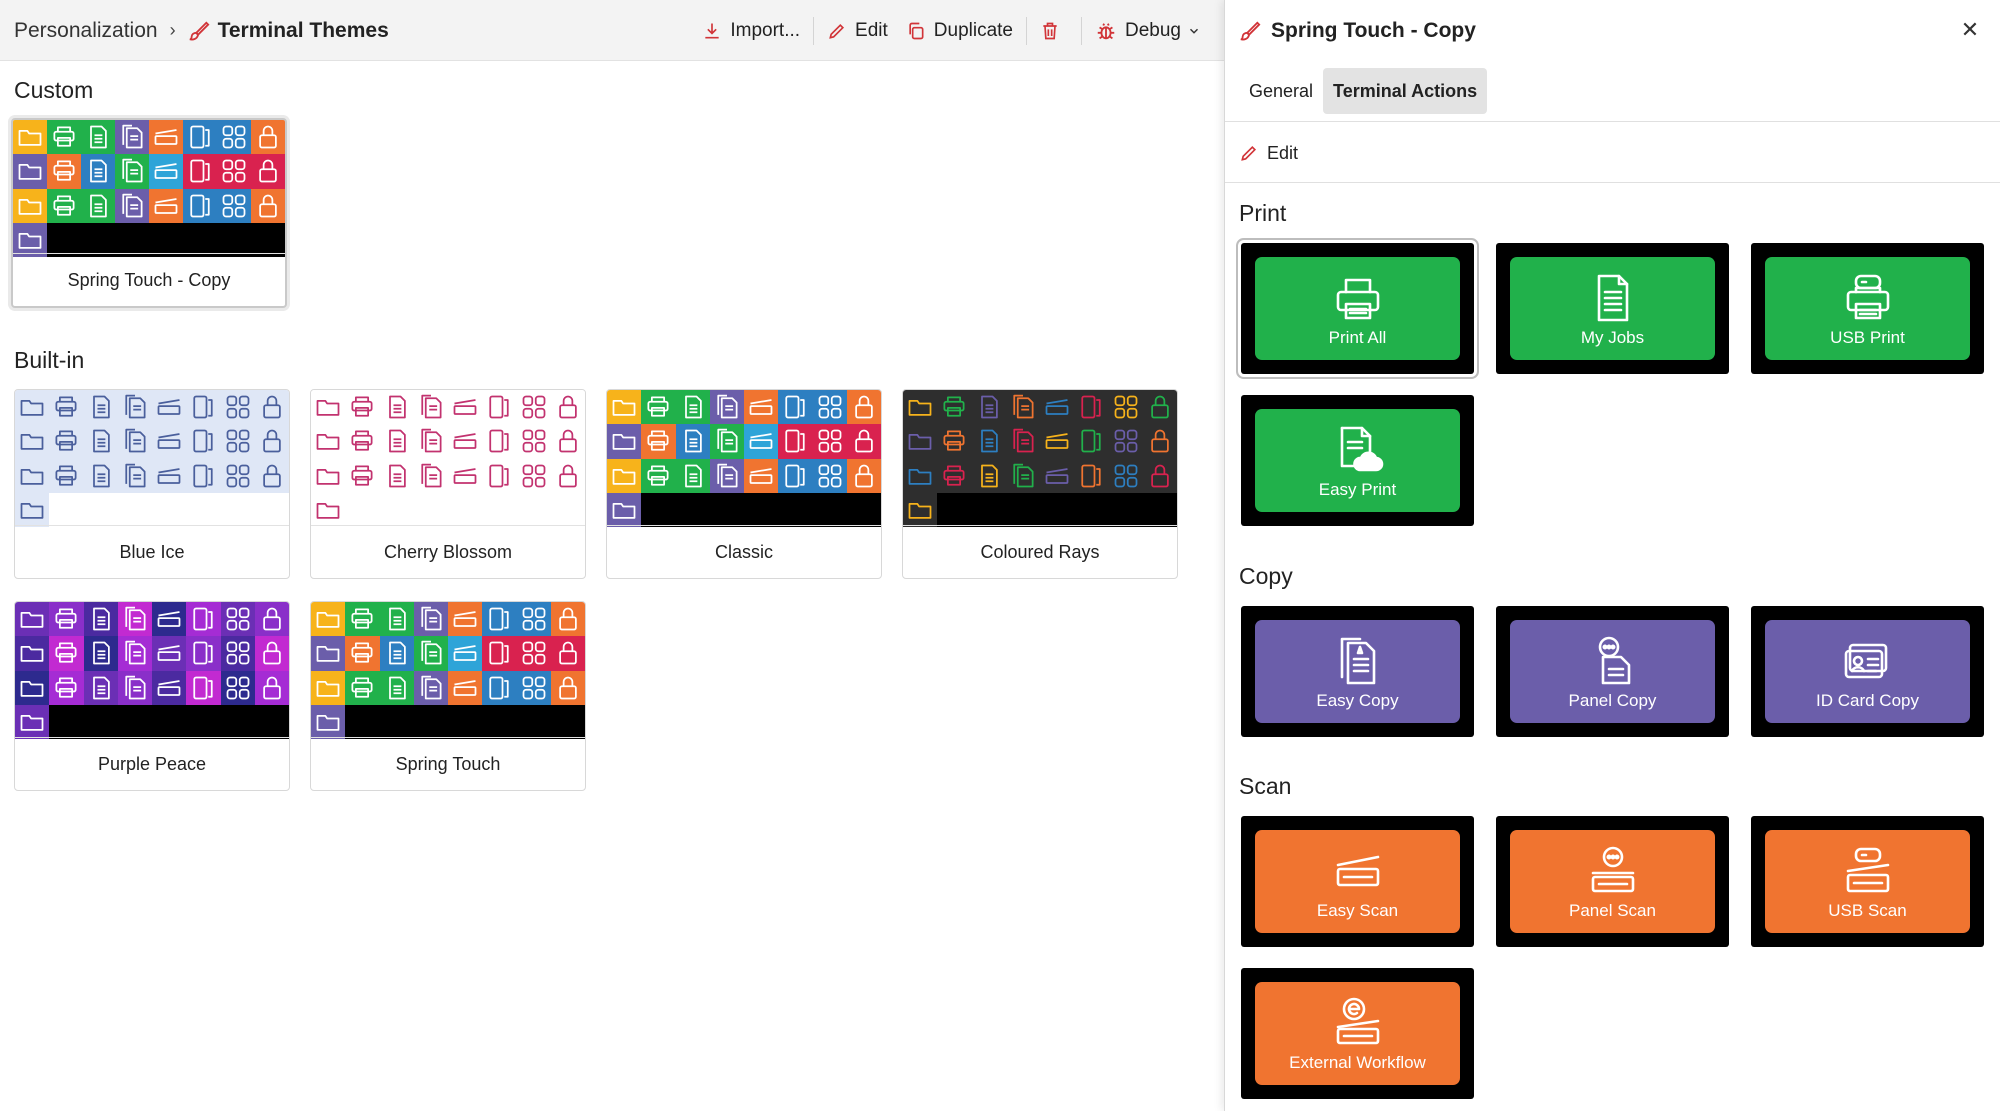 This screenshot has height=1111, width=2000. Describe the element at coordinates (1148, 31) in the screenshot. I see `debug-dropdown: Debug` at that location.